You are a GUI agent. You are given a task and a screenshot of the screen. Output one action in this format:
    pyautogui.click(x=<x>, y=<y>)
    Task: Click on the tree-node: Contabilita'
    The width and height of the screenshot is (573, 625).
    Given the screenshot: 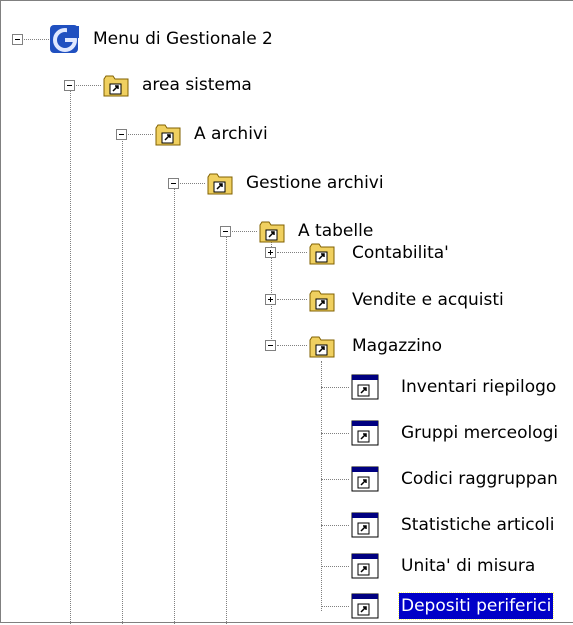 What is the action you would take?
    pyautogui.click(x=400, y=253)
    